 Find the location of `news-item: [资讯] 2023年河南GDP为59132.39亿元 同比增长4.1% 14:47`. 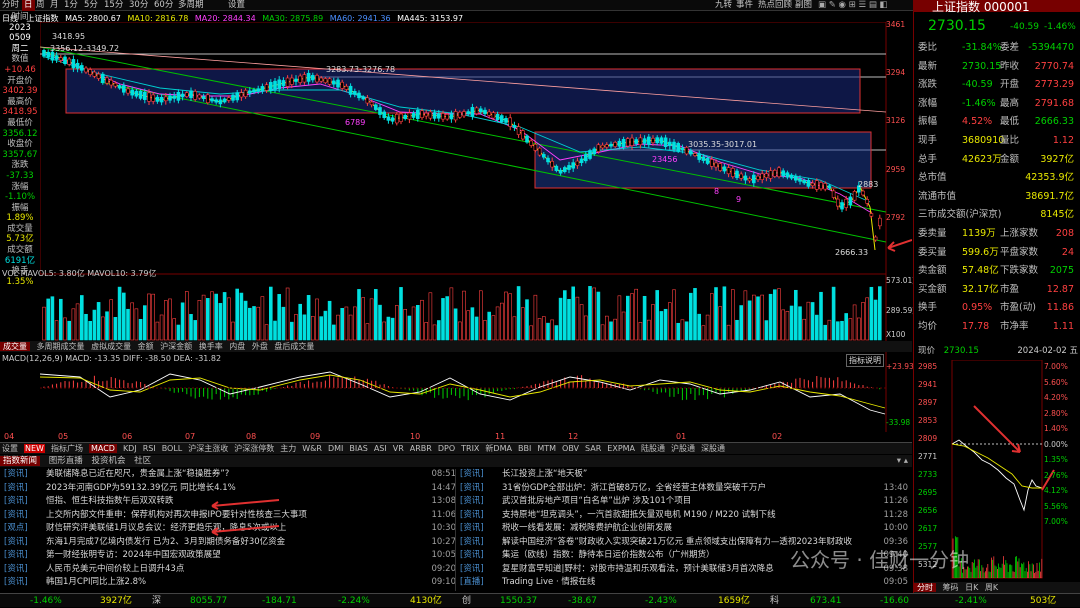

news-item: [资讯] 2023年河南GDP为59132.39亿元 同比增长4.1% 14:47 is located at coordinates (230, 488).